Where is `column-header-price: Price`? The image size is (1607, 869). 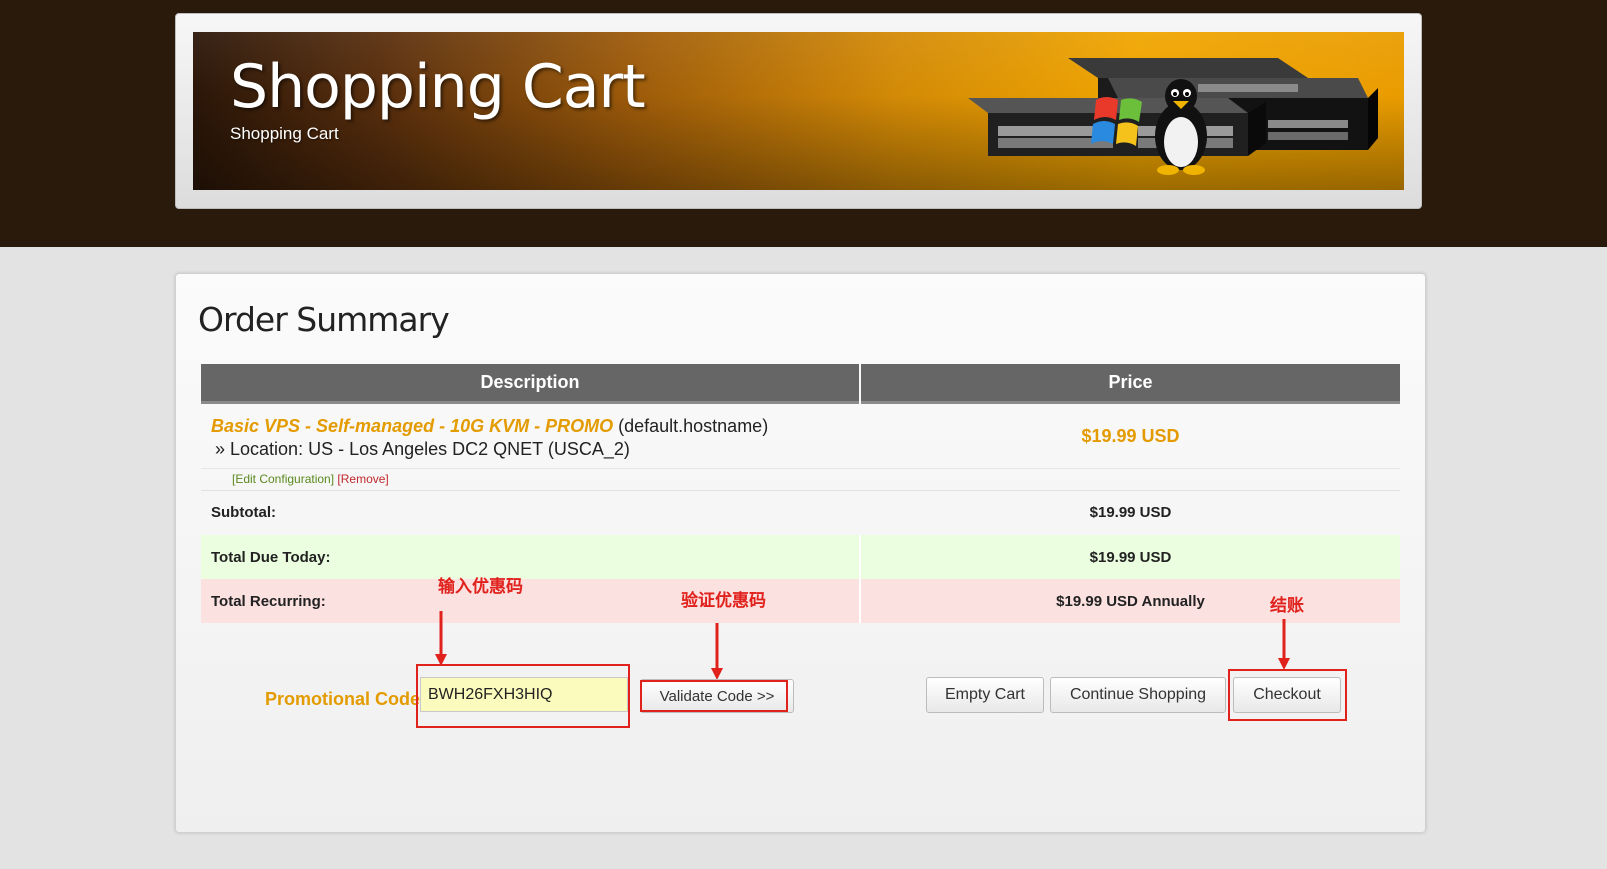
column-header-price: Price is located at coordinates (1130, 384).